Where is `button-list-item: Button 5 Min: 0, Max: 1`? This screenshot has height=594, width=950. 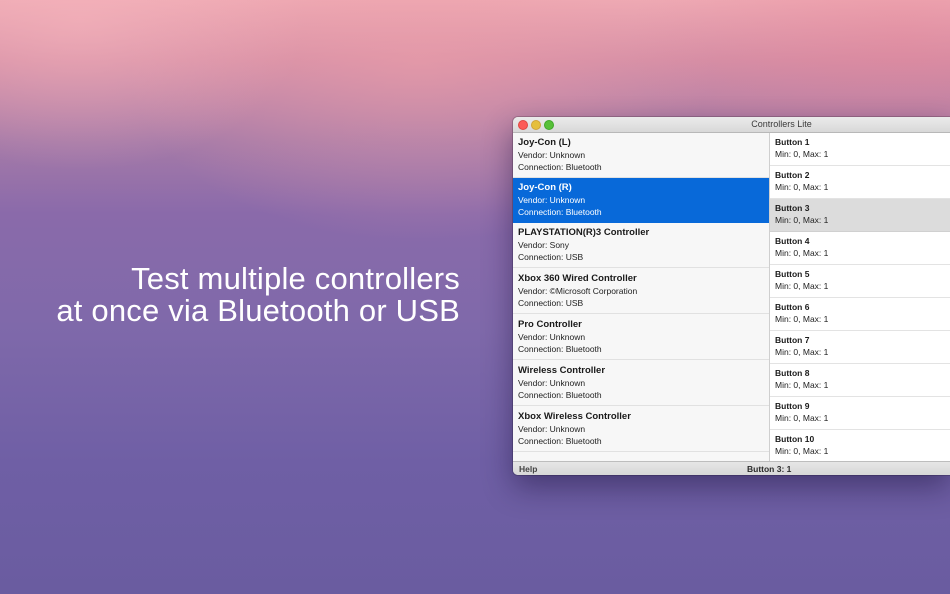 button-list-item: Button 5 Min: 0, Max: 1 is located at coordinates (860, 281).